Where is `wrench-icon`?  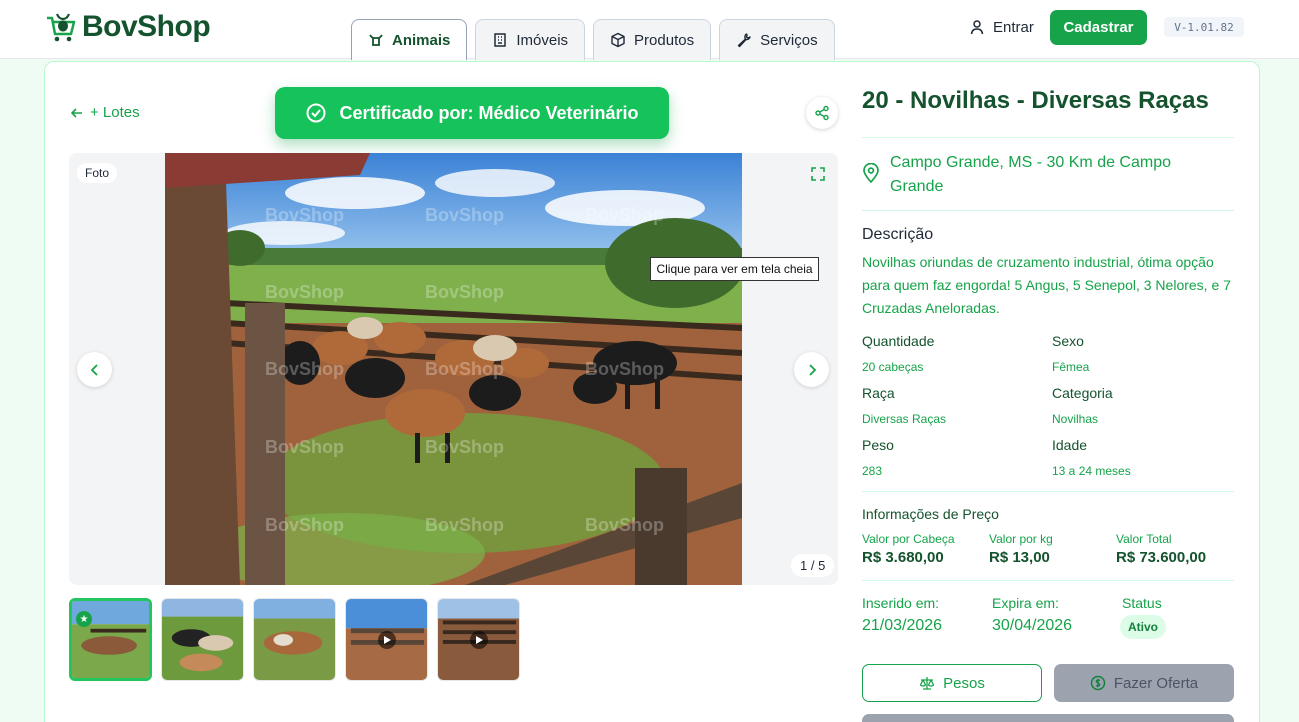
wrench-icon is located at coordinates (744, 40).